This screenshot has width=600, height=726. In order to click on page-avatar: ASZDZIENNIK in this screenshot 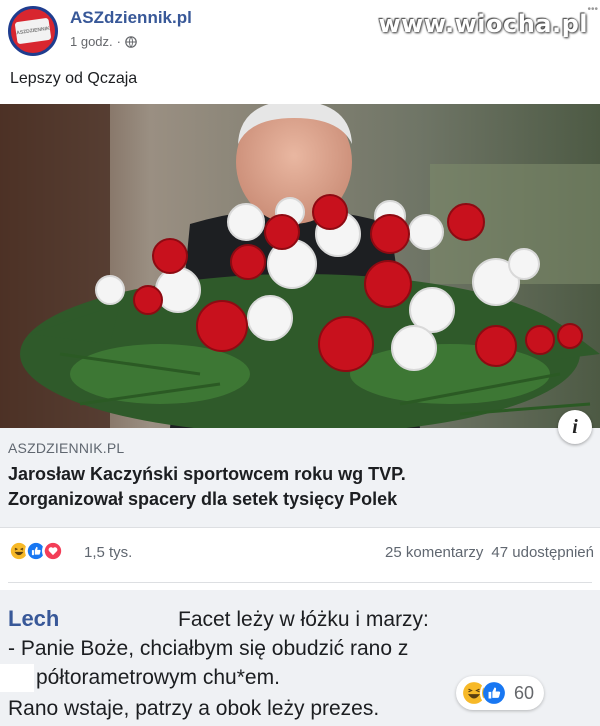, I will do `click(33, 31)`.